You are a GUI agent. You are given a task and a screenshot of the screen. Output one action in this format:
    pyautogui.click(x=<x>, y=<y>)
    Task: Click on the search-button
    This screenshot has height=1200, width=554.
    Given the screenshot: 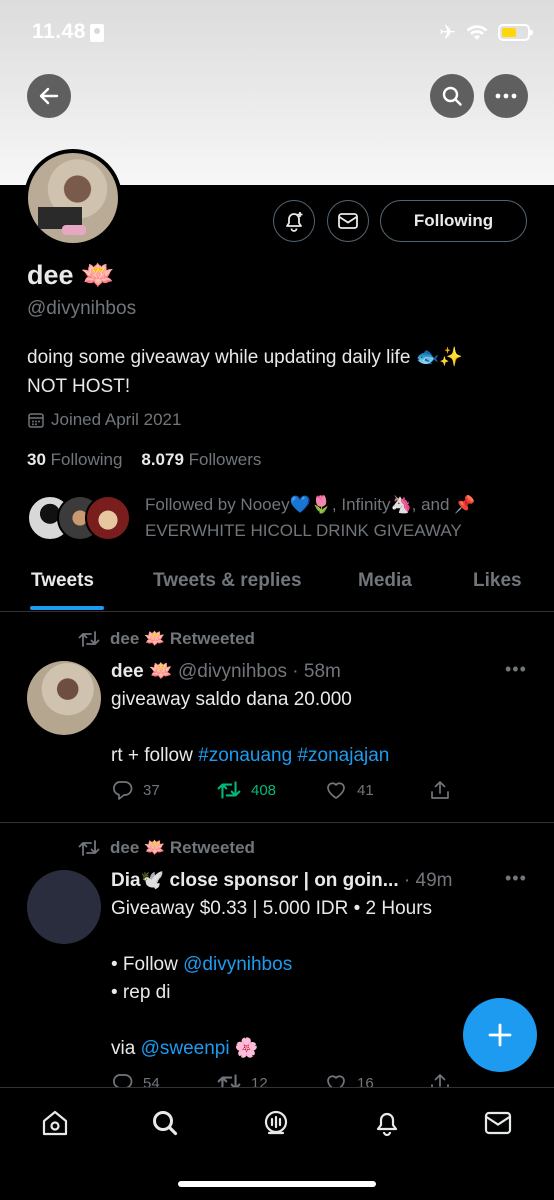 What is the action you would take?
    pyautogui.click(x=452, y=96)
    